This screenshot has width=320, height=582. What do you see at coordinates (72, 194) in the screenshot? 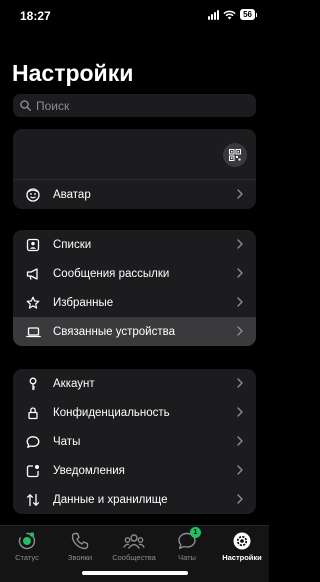
I see `row-label: Аватар` at bounding box center [72, 194].